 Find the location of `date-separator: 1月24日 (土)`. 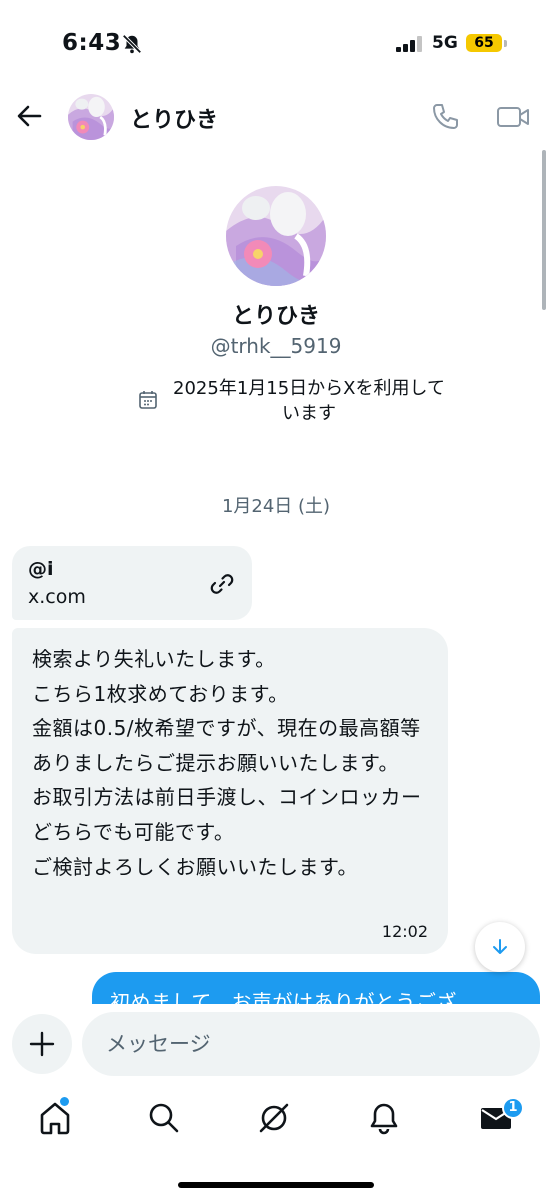

date-separator: 1月24日 (土) is located at coordinates (276, 506).